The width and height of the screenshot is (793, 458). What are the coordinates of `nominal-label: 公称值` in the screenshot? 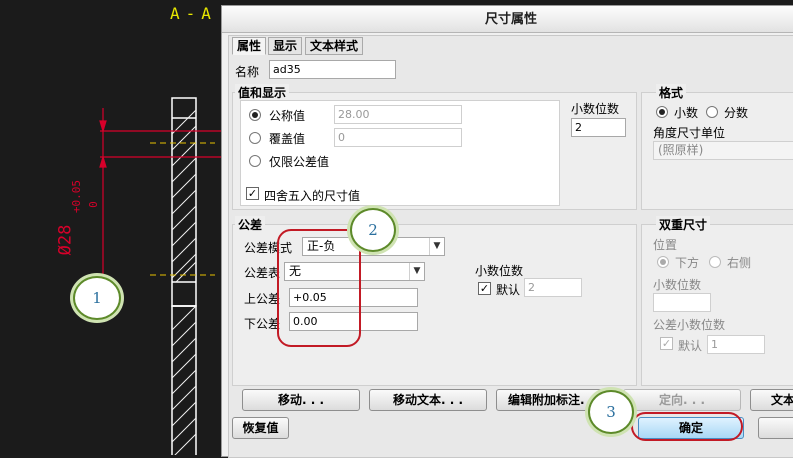 It's located at (287, 116).